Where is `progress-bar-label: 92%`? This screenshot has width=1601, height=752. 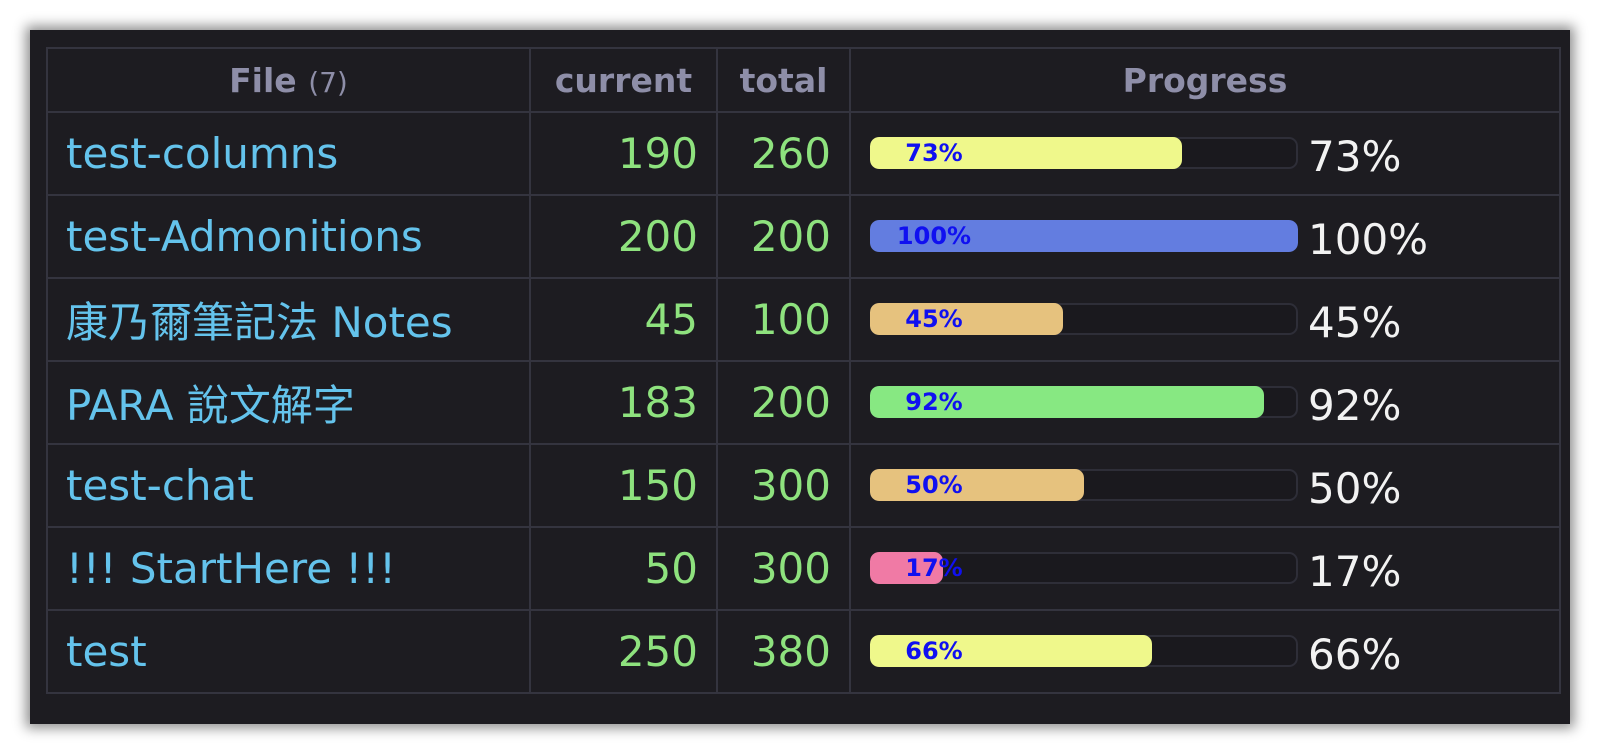 progress-bar-label: 92% is located at coordinates (934, 402).